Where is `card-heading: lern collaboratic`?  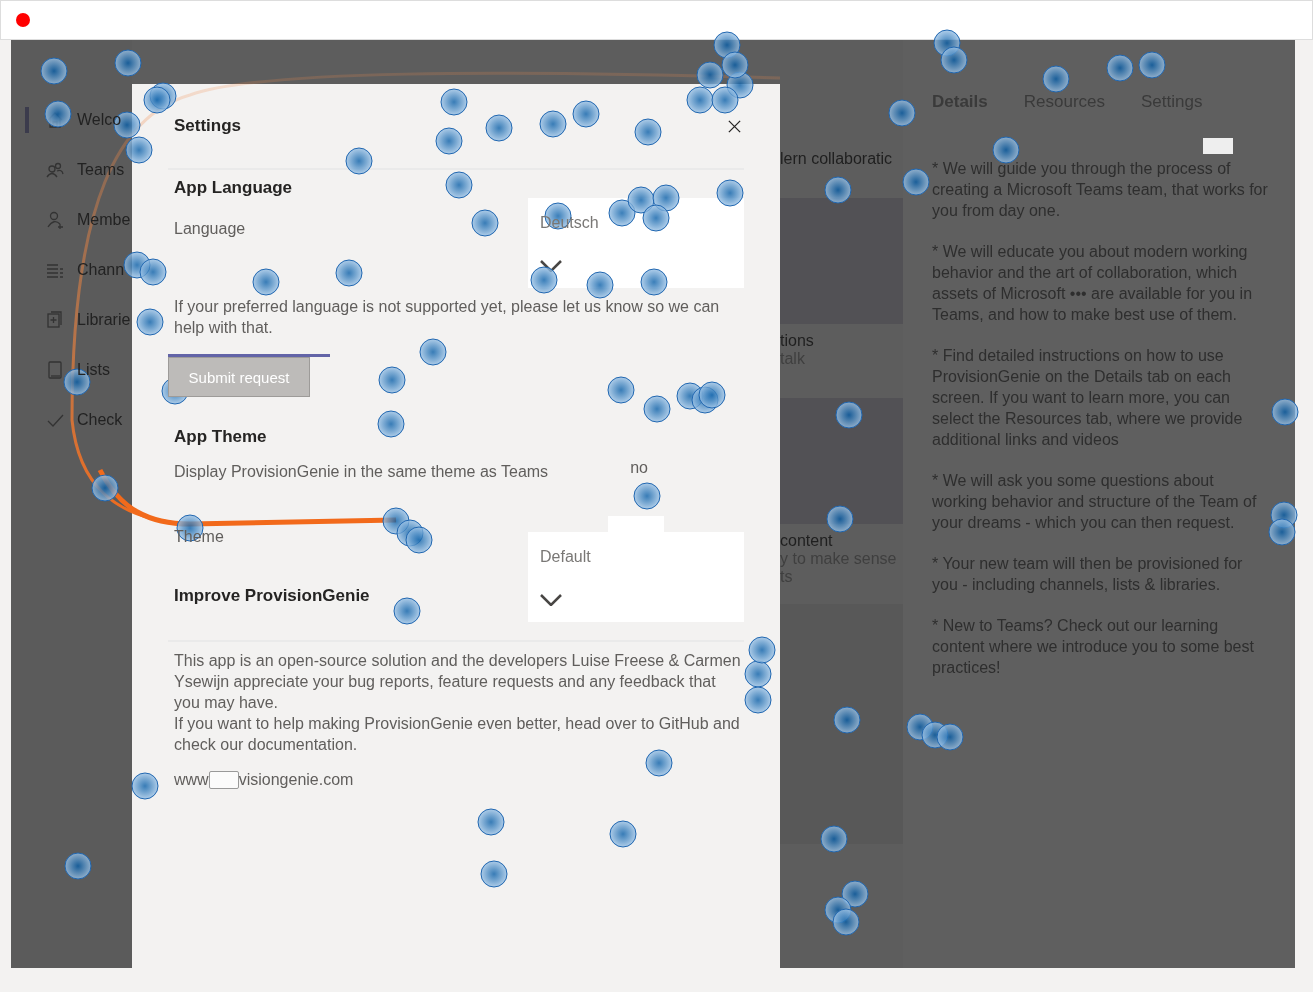 card-heading: lern collaboratic is located at coordinates (837, 159).